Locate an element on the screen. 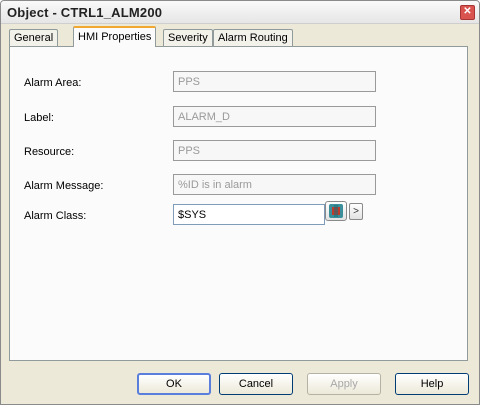 This screenshot has height=405, width=480. close-icon: ✕ is located at coordinates (467, 12).